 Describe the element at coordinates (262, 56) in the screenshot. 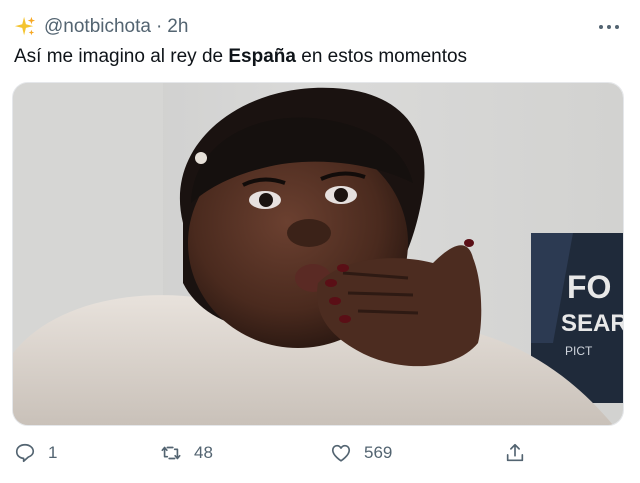

I see `tweet-text-bold: España` at that location.